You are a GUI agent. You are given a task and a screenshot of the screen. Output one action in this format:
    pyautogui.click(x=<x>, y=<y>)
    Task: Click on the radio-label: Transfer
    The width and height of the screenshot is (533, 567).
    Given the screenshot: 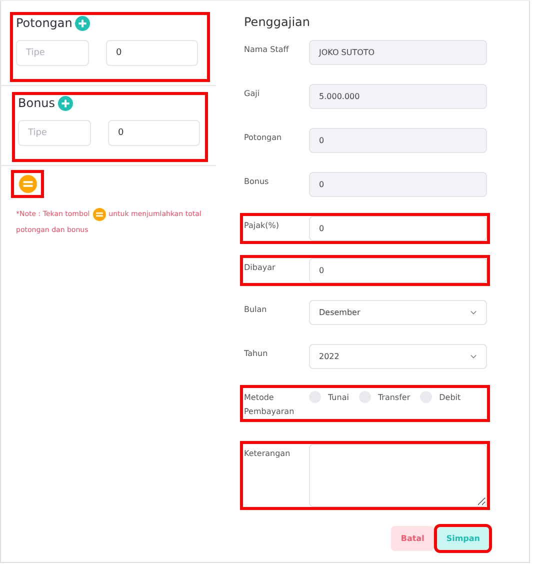 What is the action you would take?
    pyautogui.click(x=394, y=397)
    